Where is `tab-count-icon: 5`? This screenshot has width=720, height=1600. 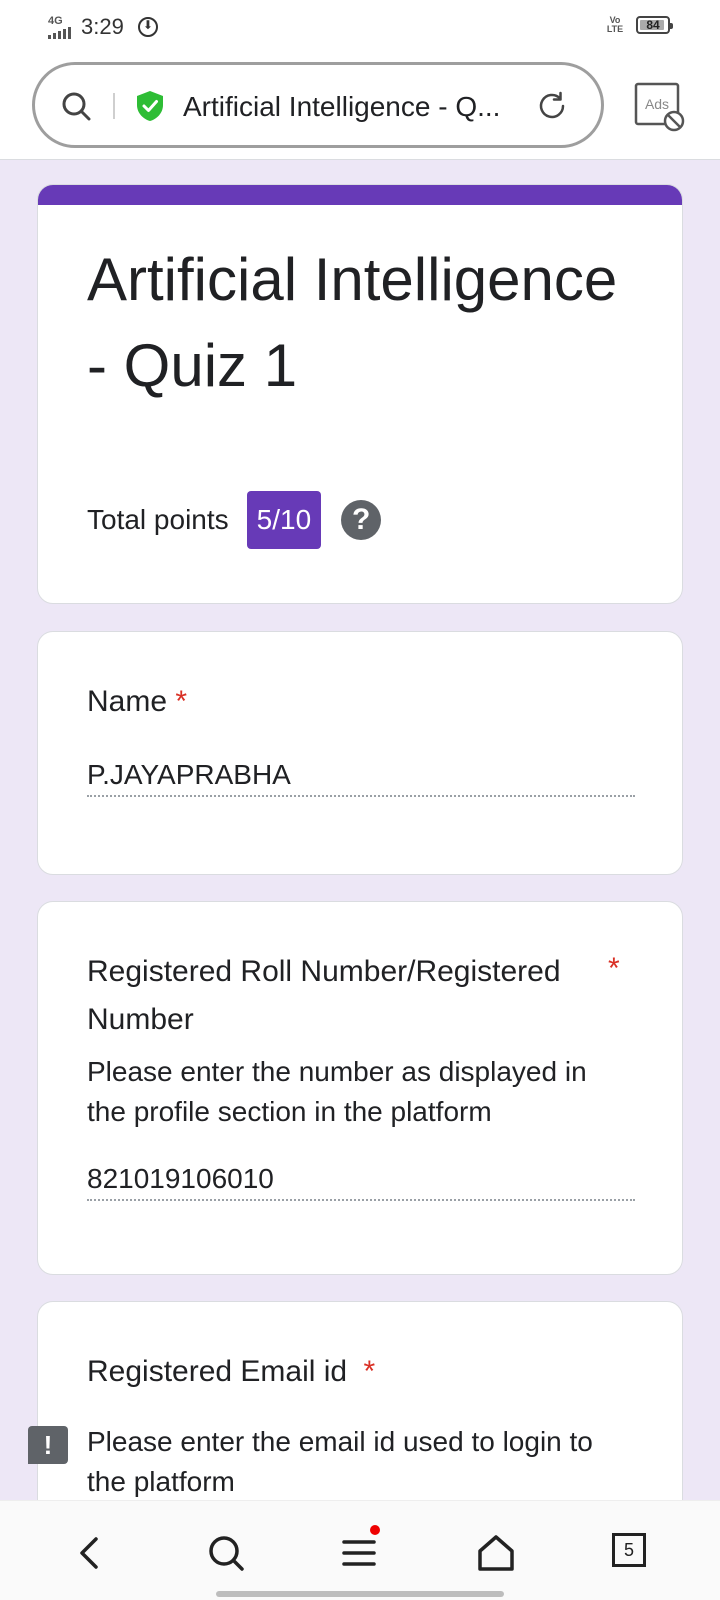
tab-count-icon: 5 is located at coordinates (629, 1550).